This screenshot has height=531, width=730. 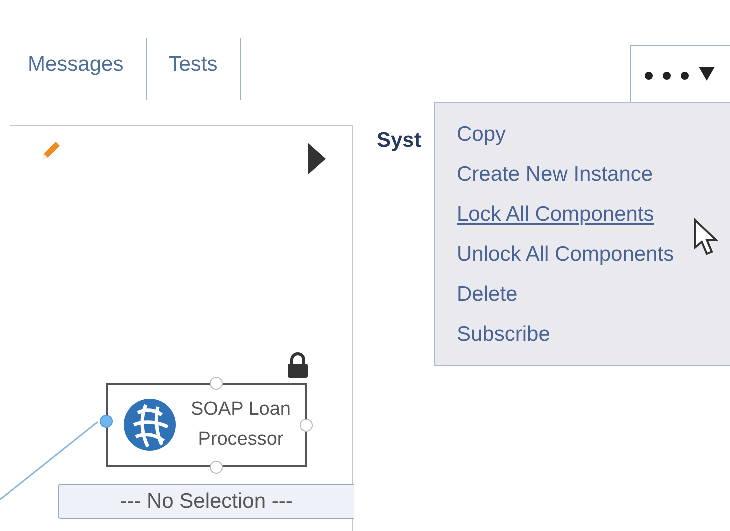 I want to click on menu-item: Lock All Components, so click(x=582, y=217).